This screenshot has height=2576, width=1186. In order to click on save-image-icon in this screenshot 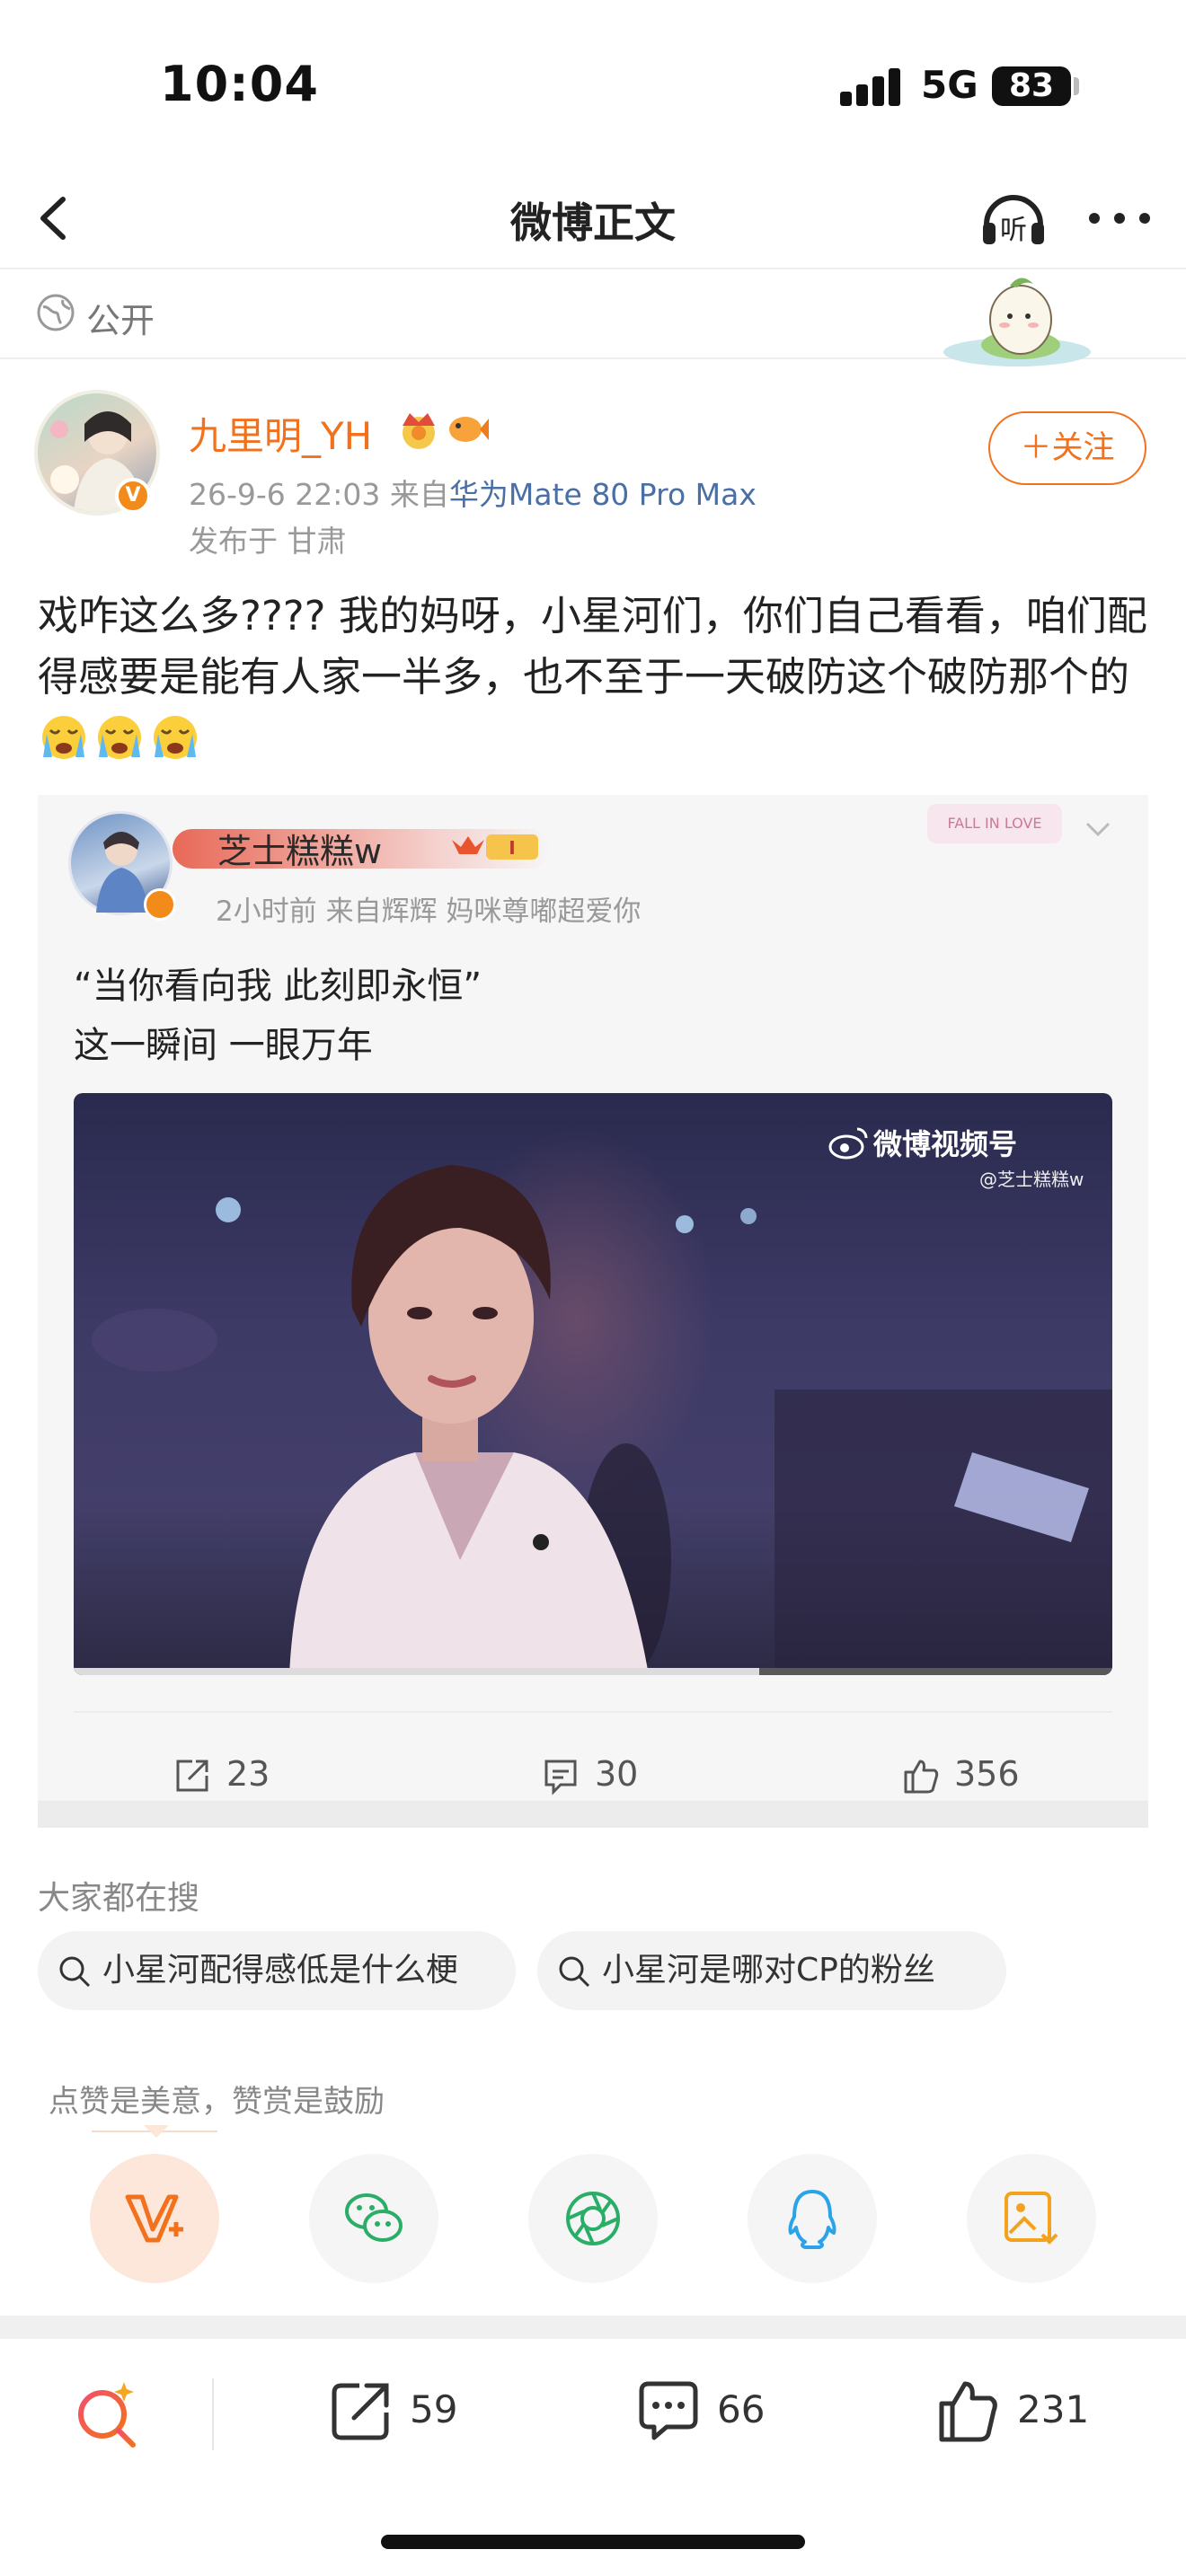, I will do `click(1031, 2218)`.